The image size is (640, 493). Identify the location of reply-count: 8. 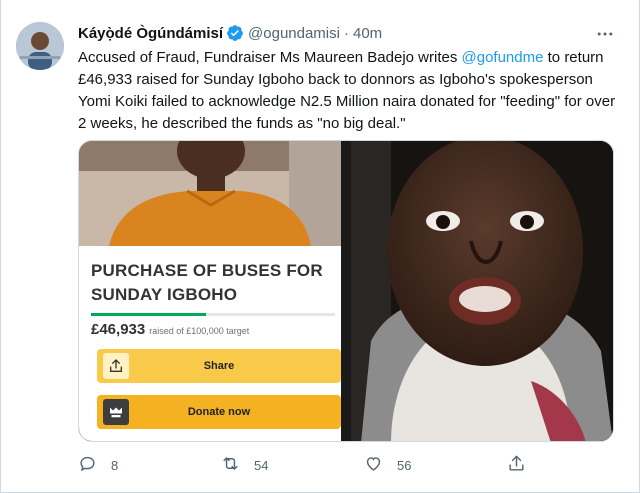
(115, 465).